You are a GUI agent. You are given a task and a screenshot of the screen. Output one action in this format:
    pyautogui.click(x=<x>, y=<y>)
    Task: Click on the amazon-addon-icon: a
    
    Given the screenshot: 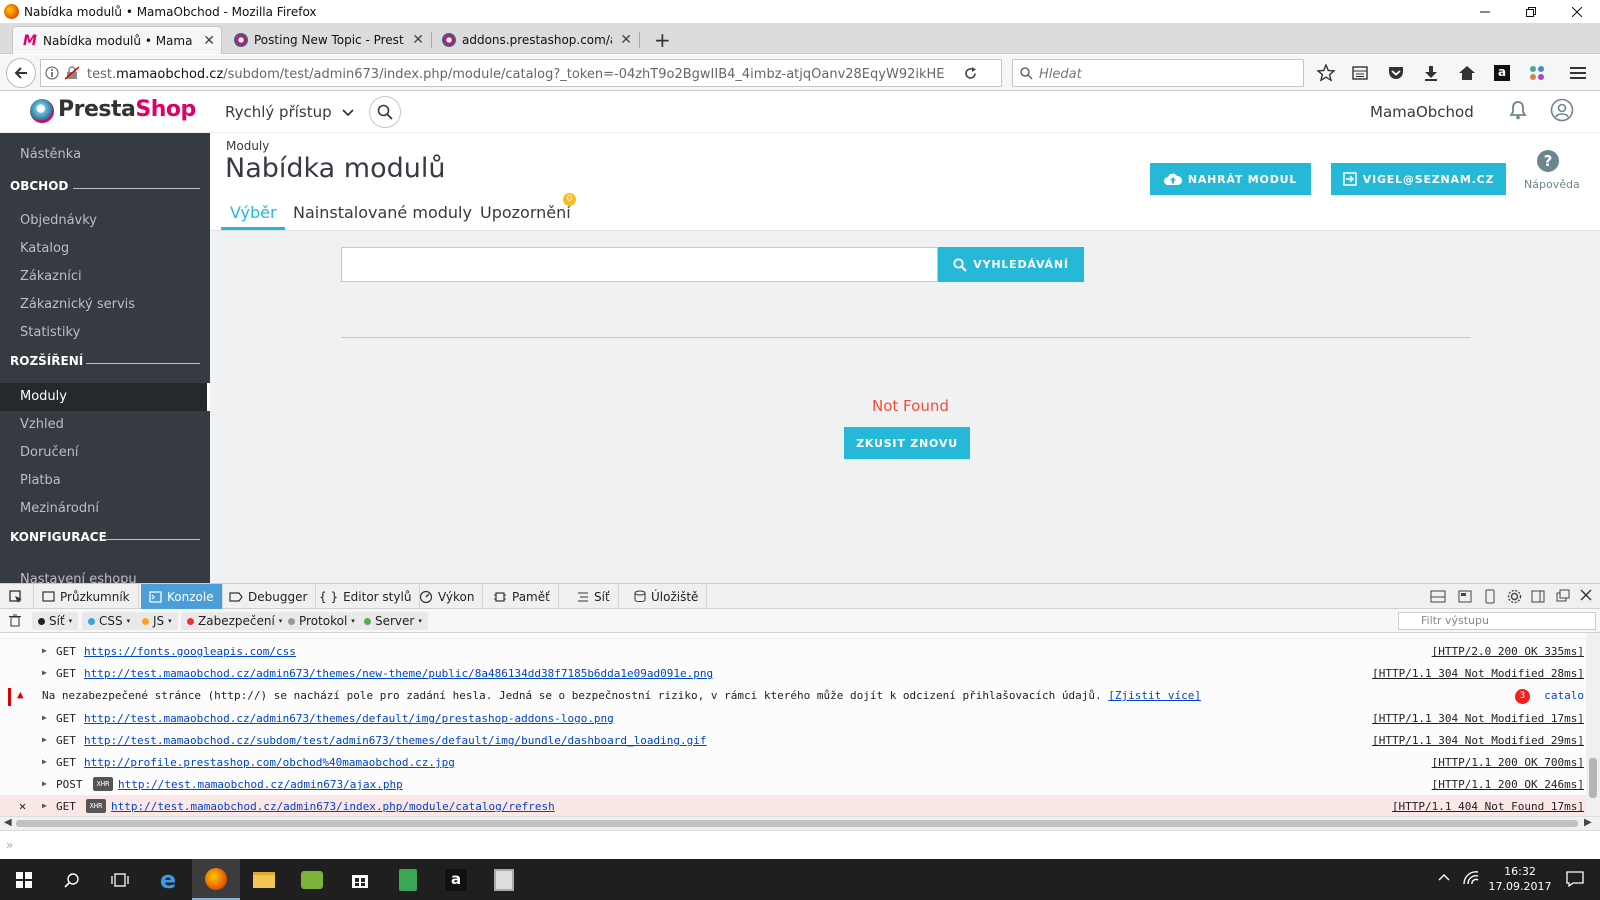 What is the action you would take?
    pyautogui.click(x=1502, y=73)
    